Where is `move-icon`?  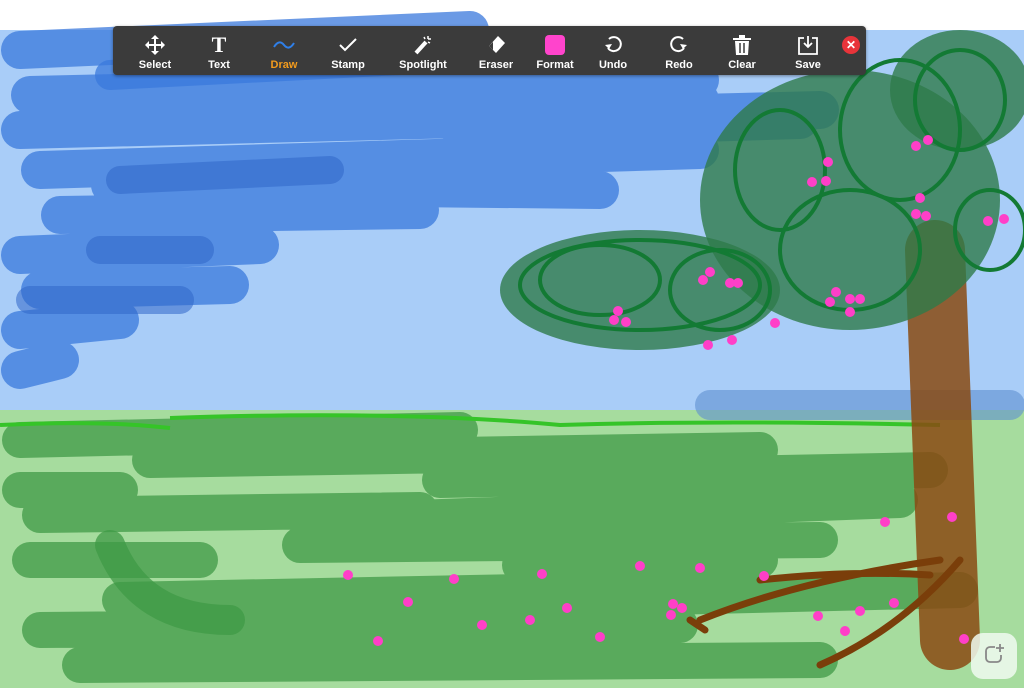
move-icon is located at coordinates (155, 45).